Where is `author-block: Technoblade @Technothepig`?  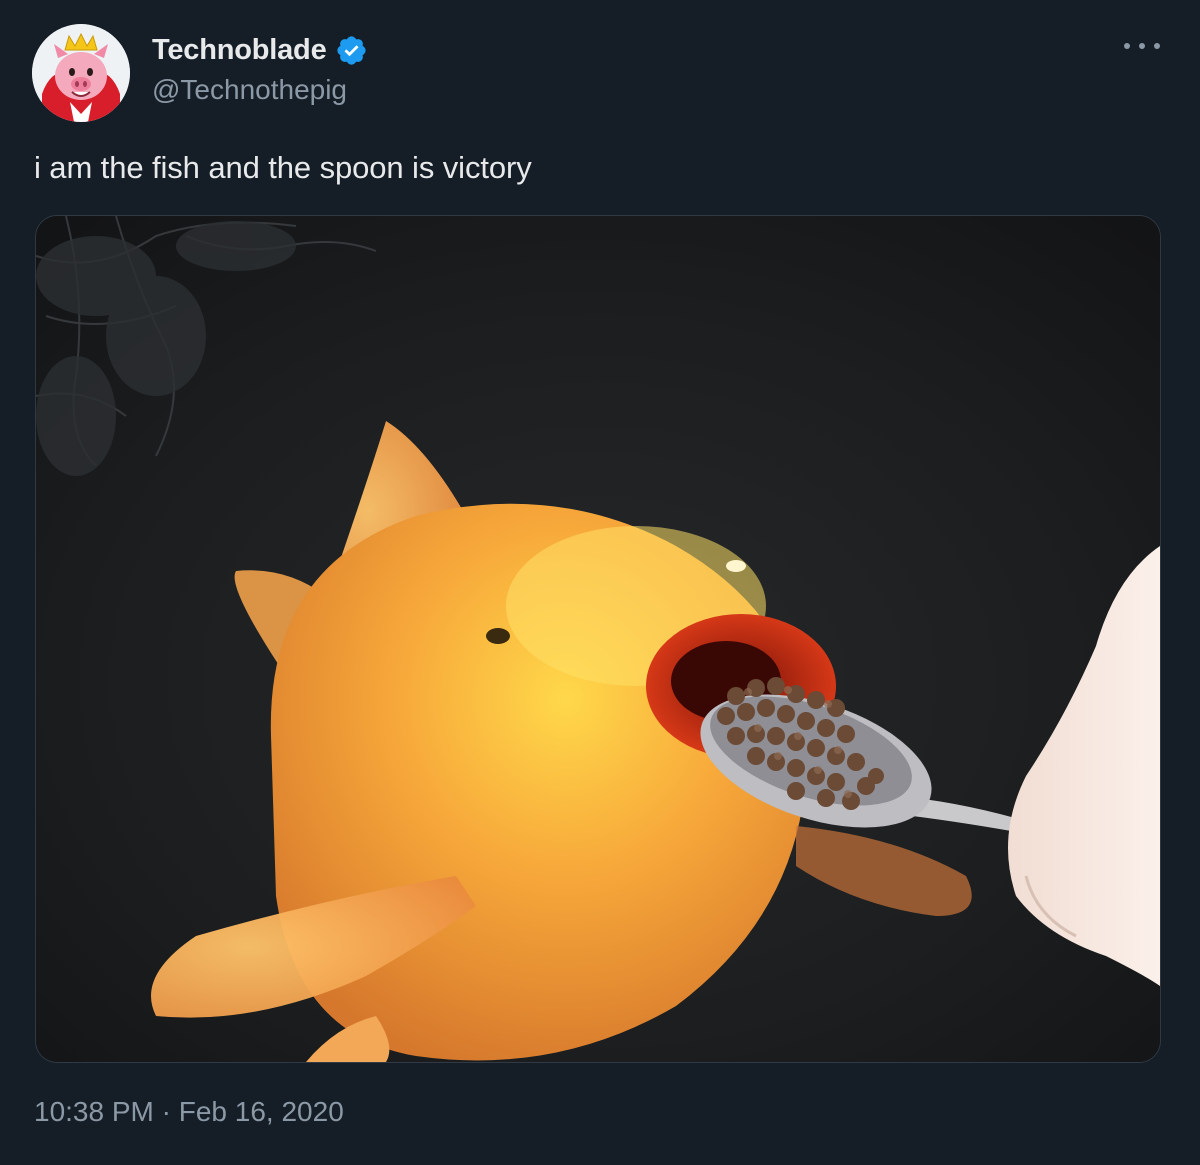
author-block: Technoblade @Technothepig is located at coordinates (260, 68).